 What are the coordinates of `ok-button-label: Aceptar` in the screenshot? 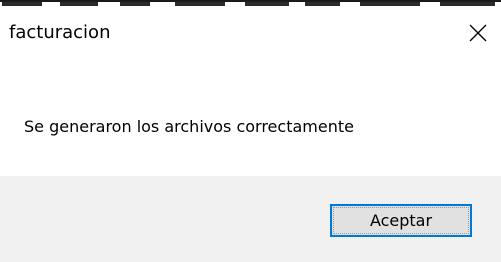 It's located at (401, 220).